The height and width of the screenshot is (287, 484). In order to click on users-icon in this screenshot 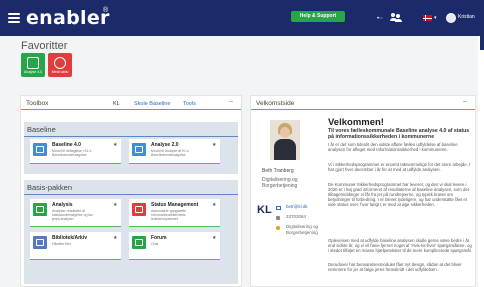, I will do `click(396, 17)`.